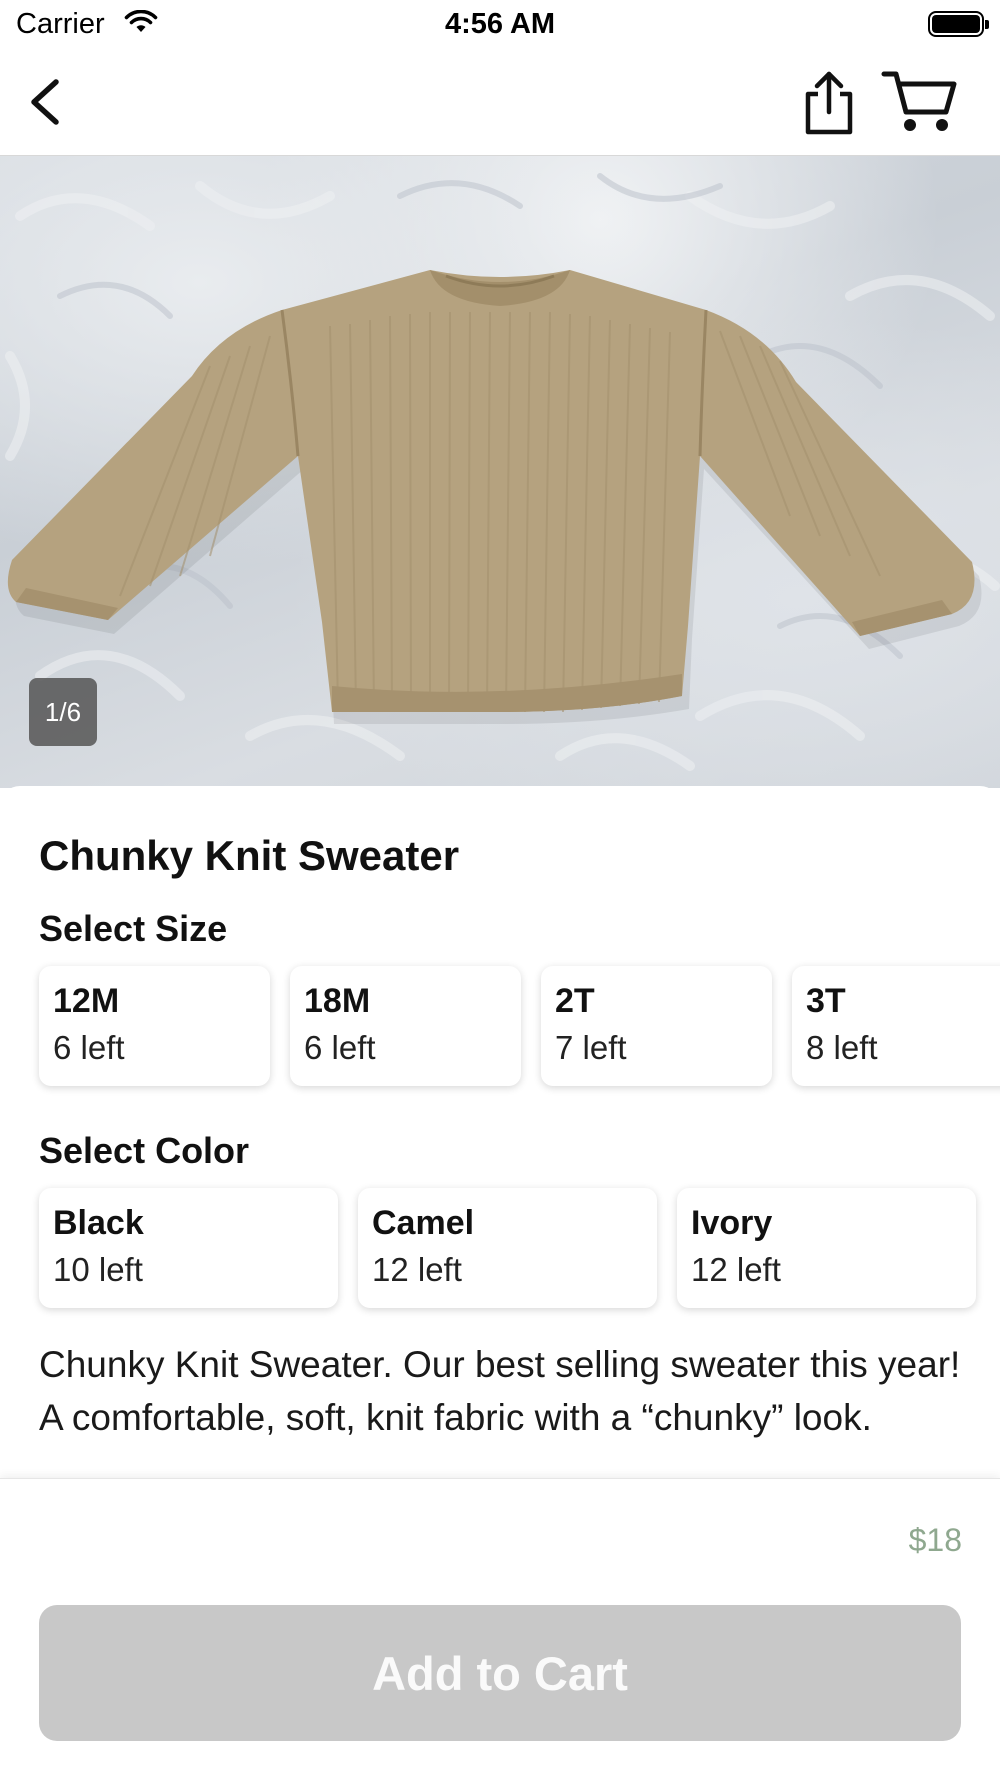 This screenshot has width=1000, height=1778. Describe the element at coordinates (826, 1248) in the screenshot. I see `color-option-ivory: Ivory 12 left` at that location.